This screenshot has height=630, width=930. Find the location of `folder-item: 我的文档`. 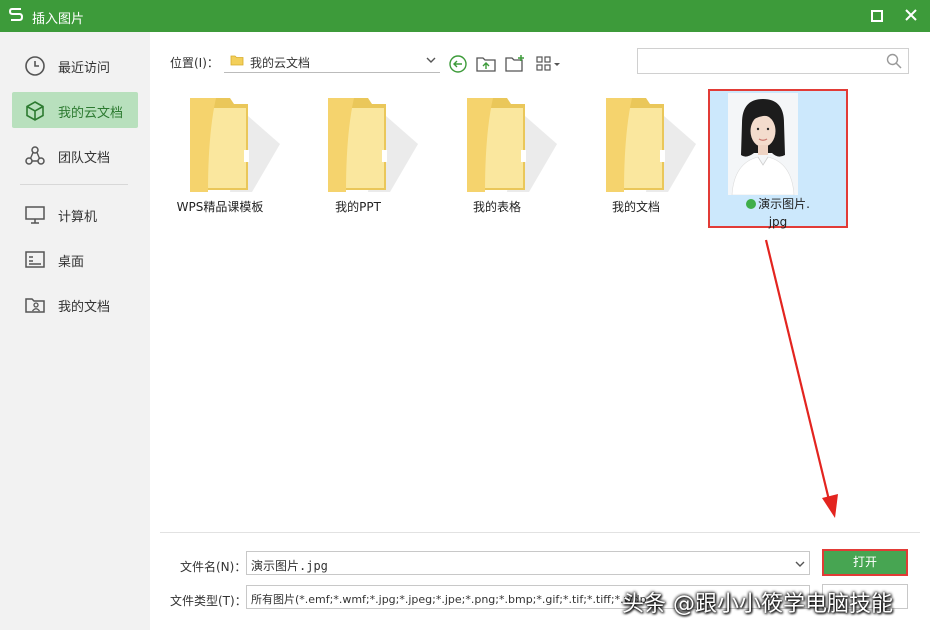

folder-item: 我的文档 is located at coordinates (636, 155).